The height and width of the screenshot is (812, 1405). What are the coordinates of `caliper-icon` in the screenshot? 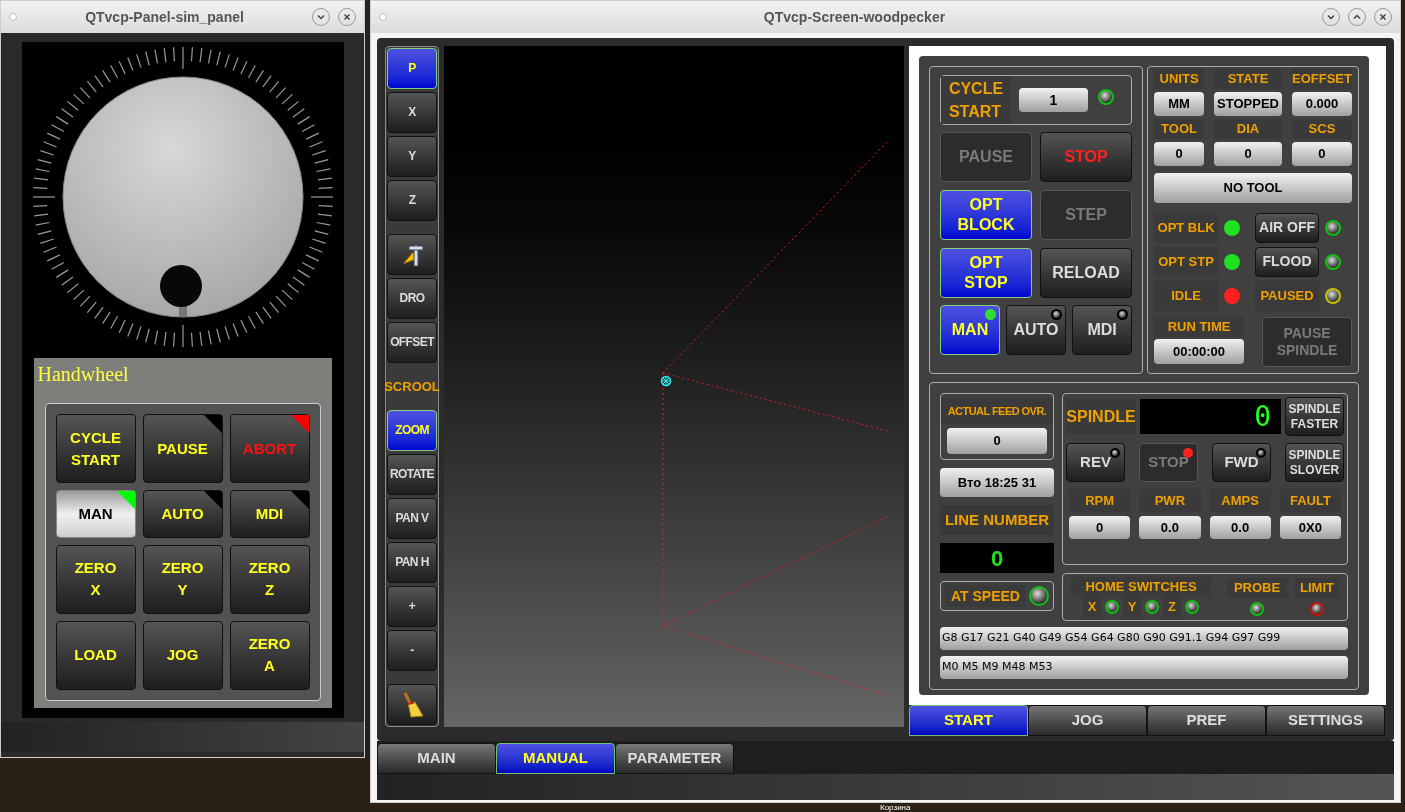 It's located at (412, 254).